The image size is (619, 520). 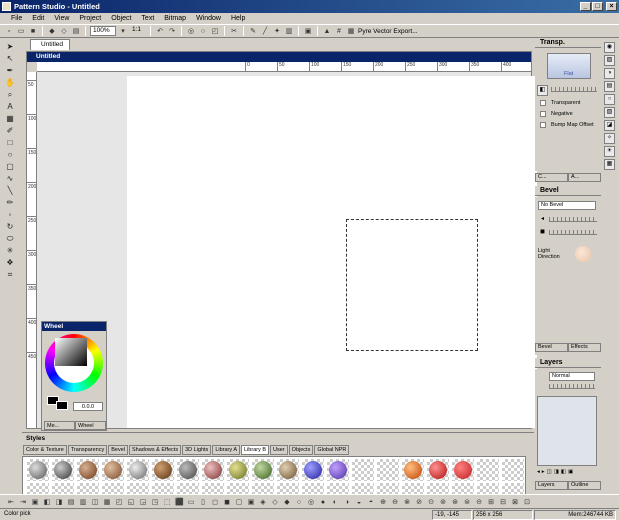 What do you see at coordinates (38, 18) in the screenshot?
I see `menu-edit: Edit` at bounding box center [38, 18].